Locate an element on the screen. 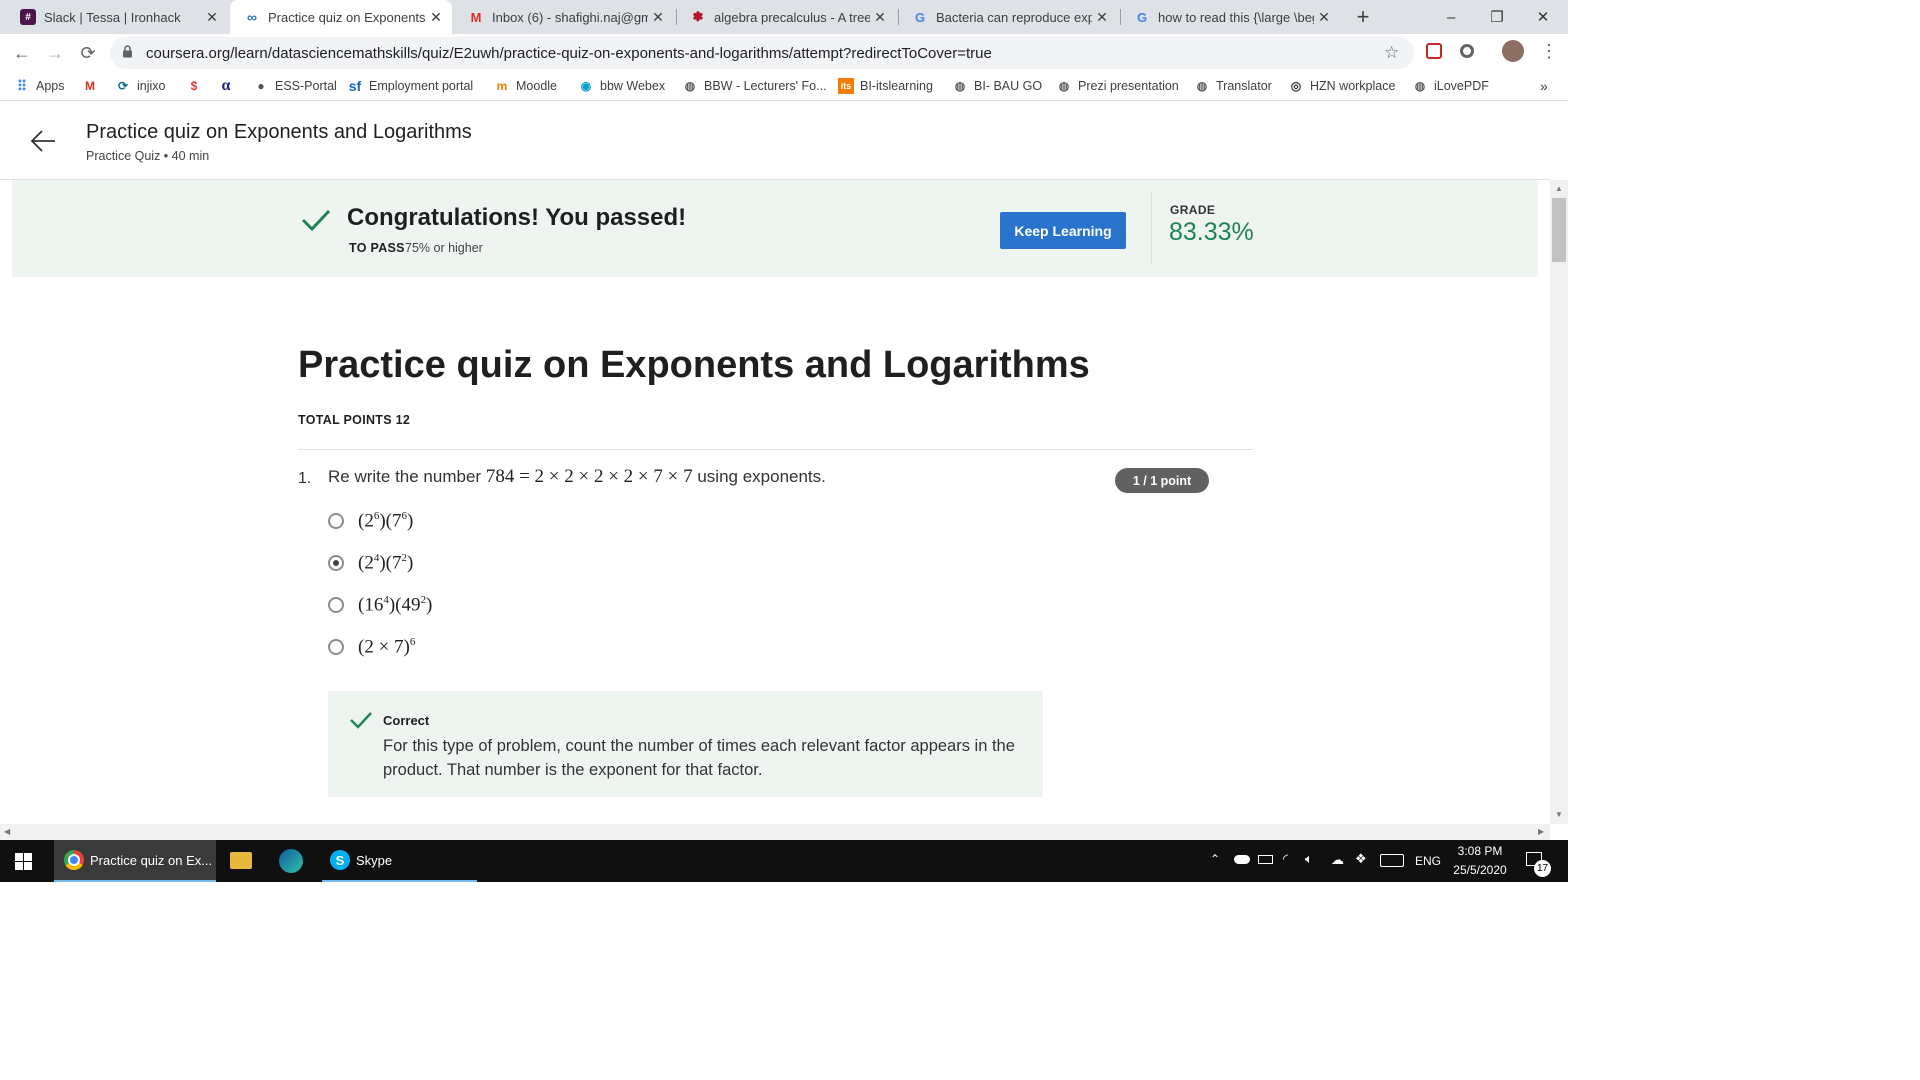  bookmark-injixo: ⟳ injixo is located at coordinates (140, 86).